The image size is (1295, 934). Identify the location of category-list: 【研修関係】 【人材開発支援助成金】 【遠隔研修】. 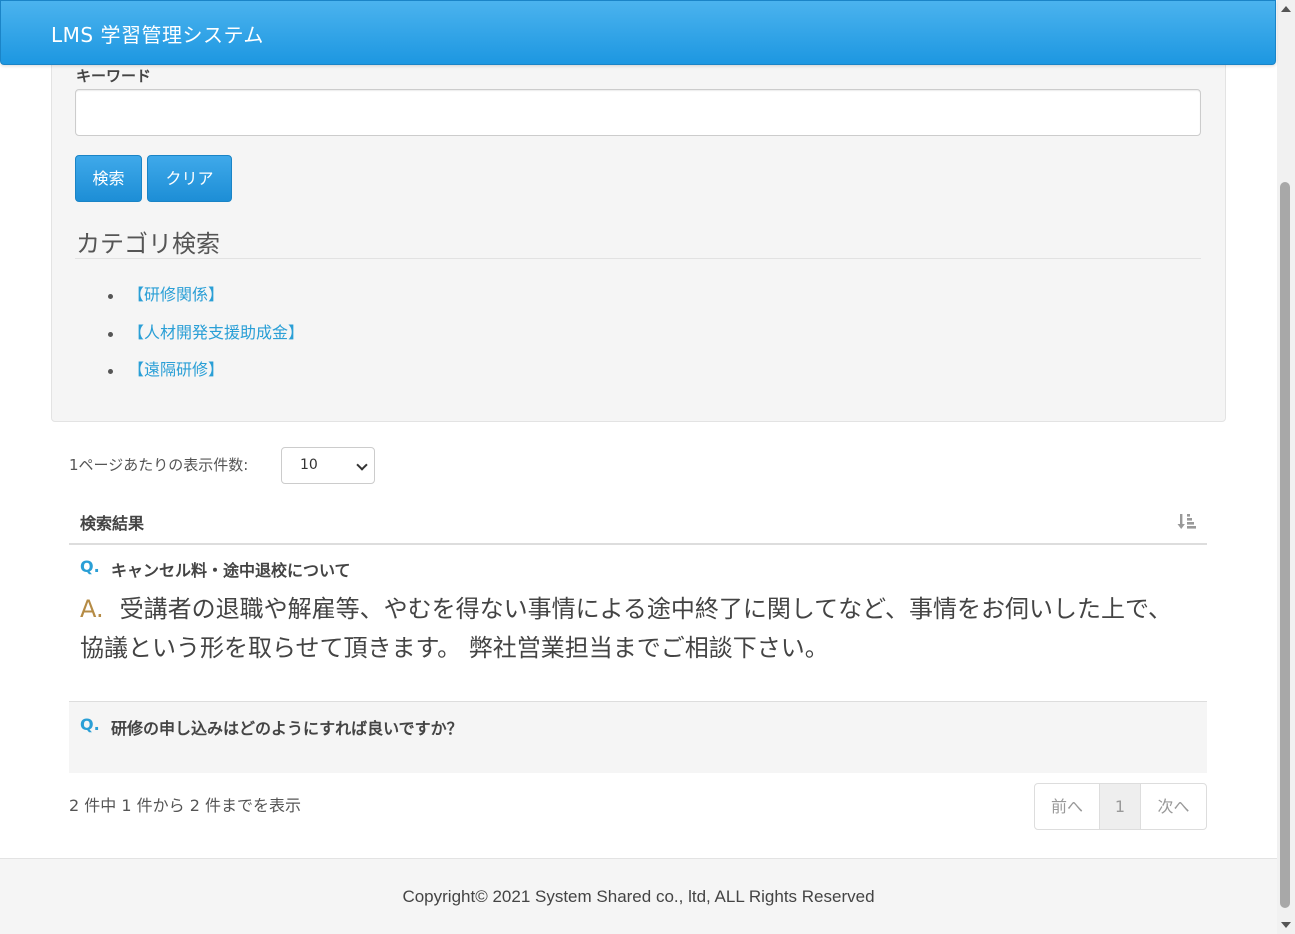
(204, 339).